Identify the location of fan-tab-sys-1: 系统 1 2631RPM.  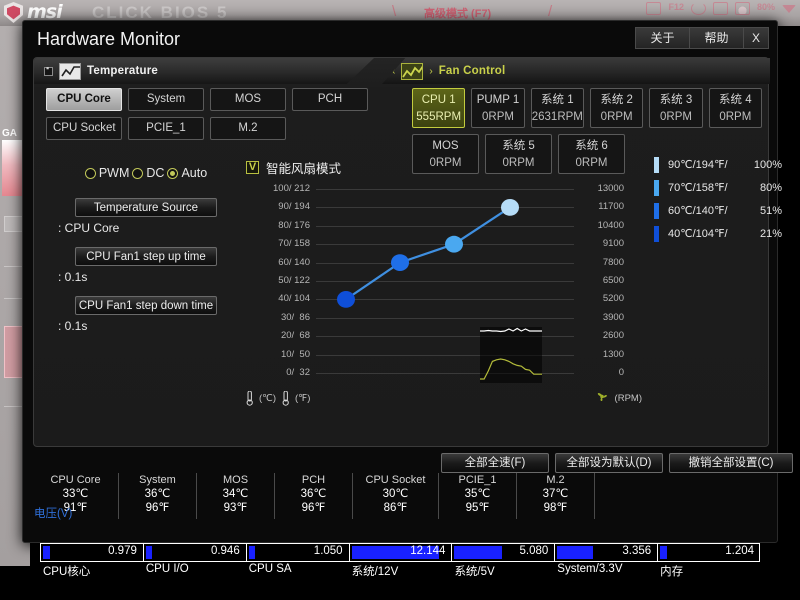
(557, 108).